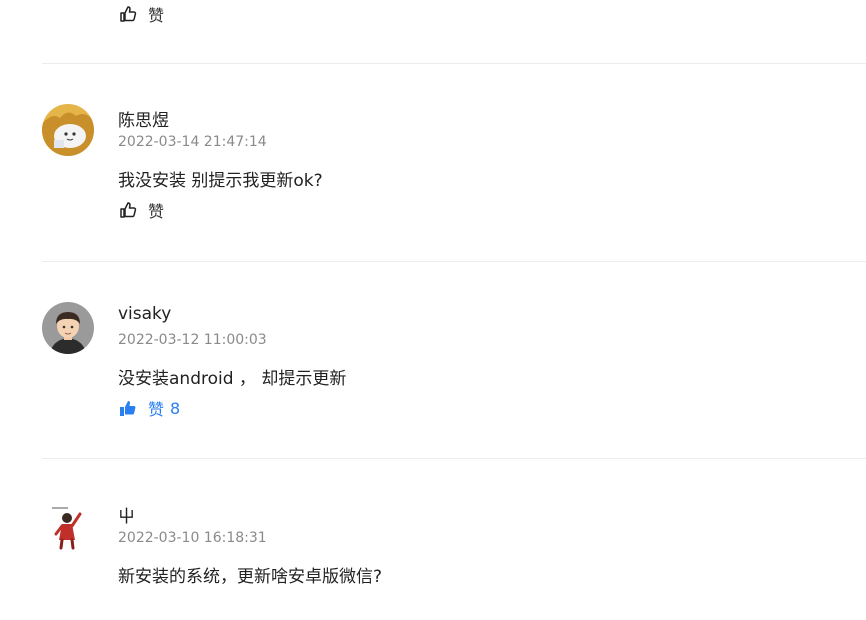  What do you see at coordinates (232, 379) in the screenshot?
I see `comment-text: 没安装android ， 却提示更新` at bounding box center [232, 379].